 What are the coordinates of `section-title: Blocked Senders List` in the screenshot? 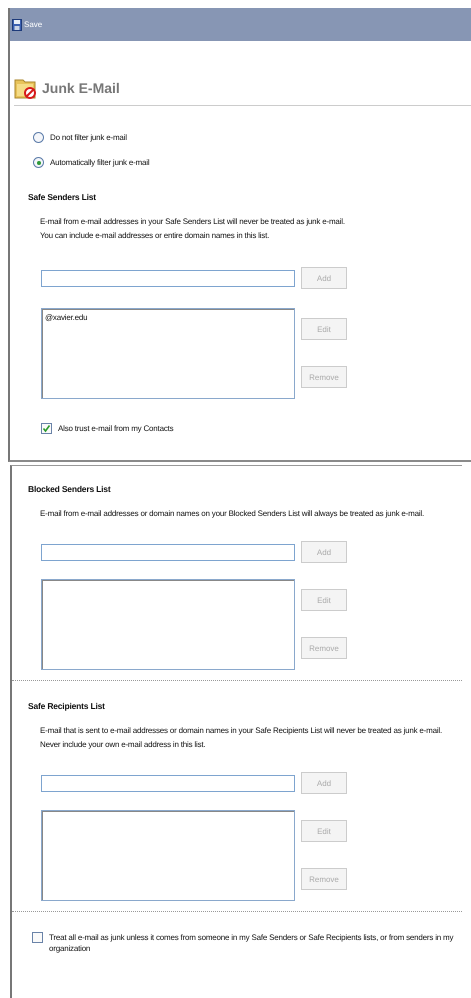 It's located at (70, 489).